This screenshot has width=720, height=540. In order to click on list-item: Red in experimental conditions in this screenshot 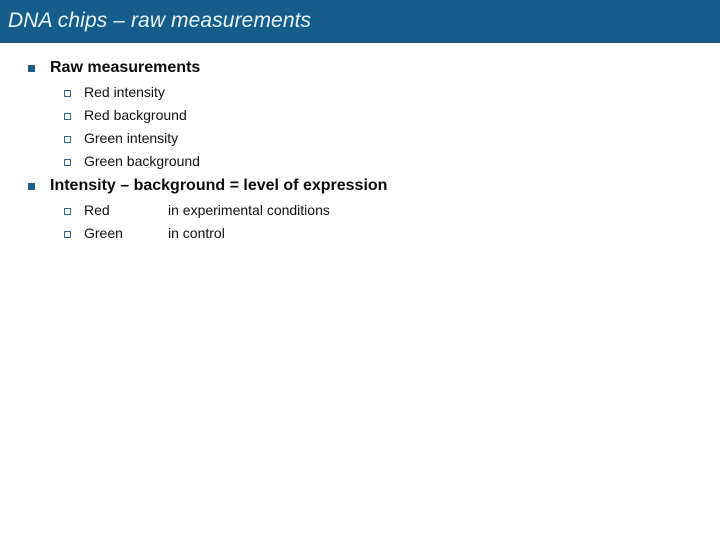, I will do `click(360, 211)`.